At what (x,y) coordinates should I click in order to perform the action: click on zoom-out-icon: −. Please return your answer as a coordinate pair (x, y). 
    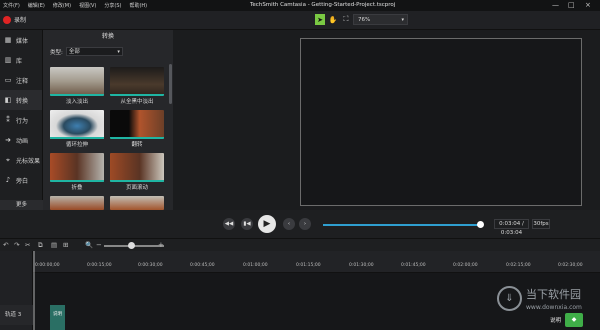
    Looking at the image, I should click on (99, 245).